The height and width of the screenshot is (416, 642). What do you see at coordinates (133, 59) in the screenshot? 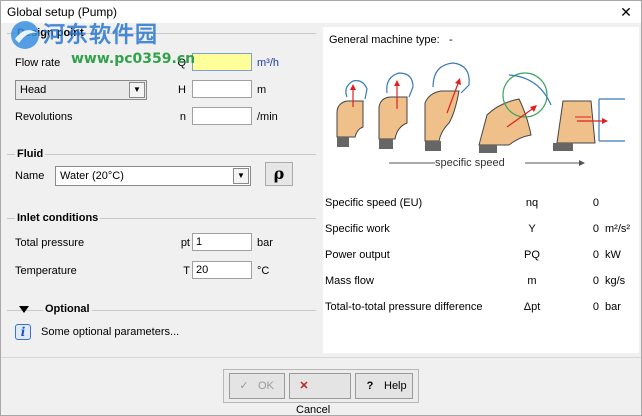
I see `watermark-url: www.pc0359.cn` at bounding box center [133, 59].